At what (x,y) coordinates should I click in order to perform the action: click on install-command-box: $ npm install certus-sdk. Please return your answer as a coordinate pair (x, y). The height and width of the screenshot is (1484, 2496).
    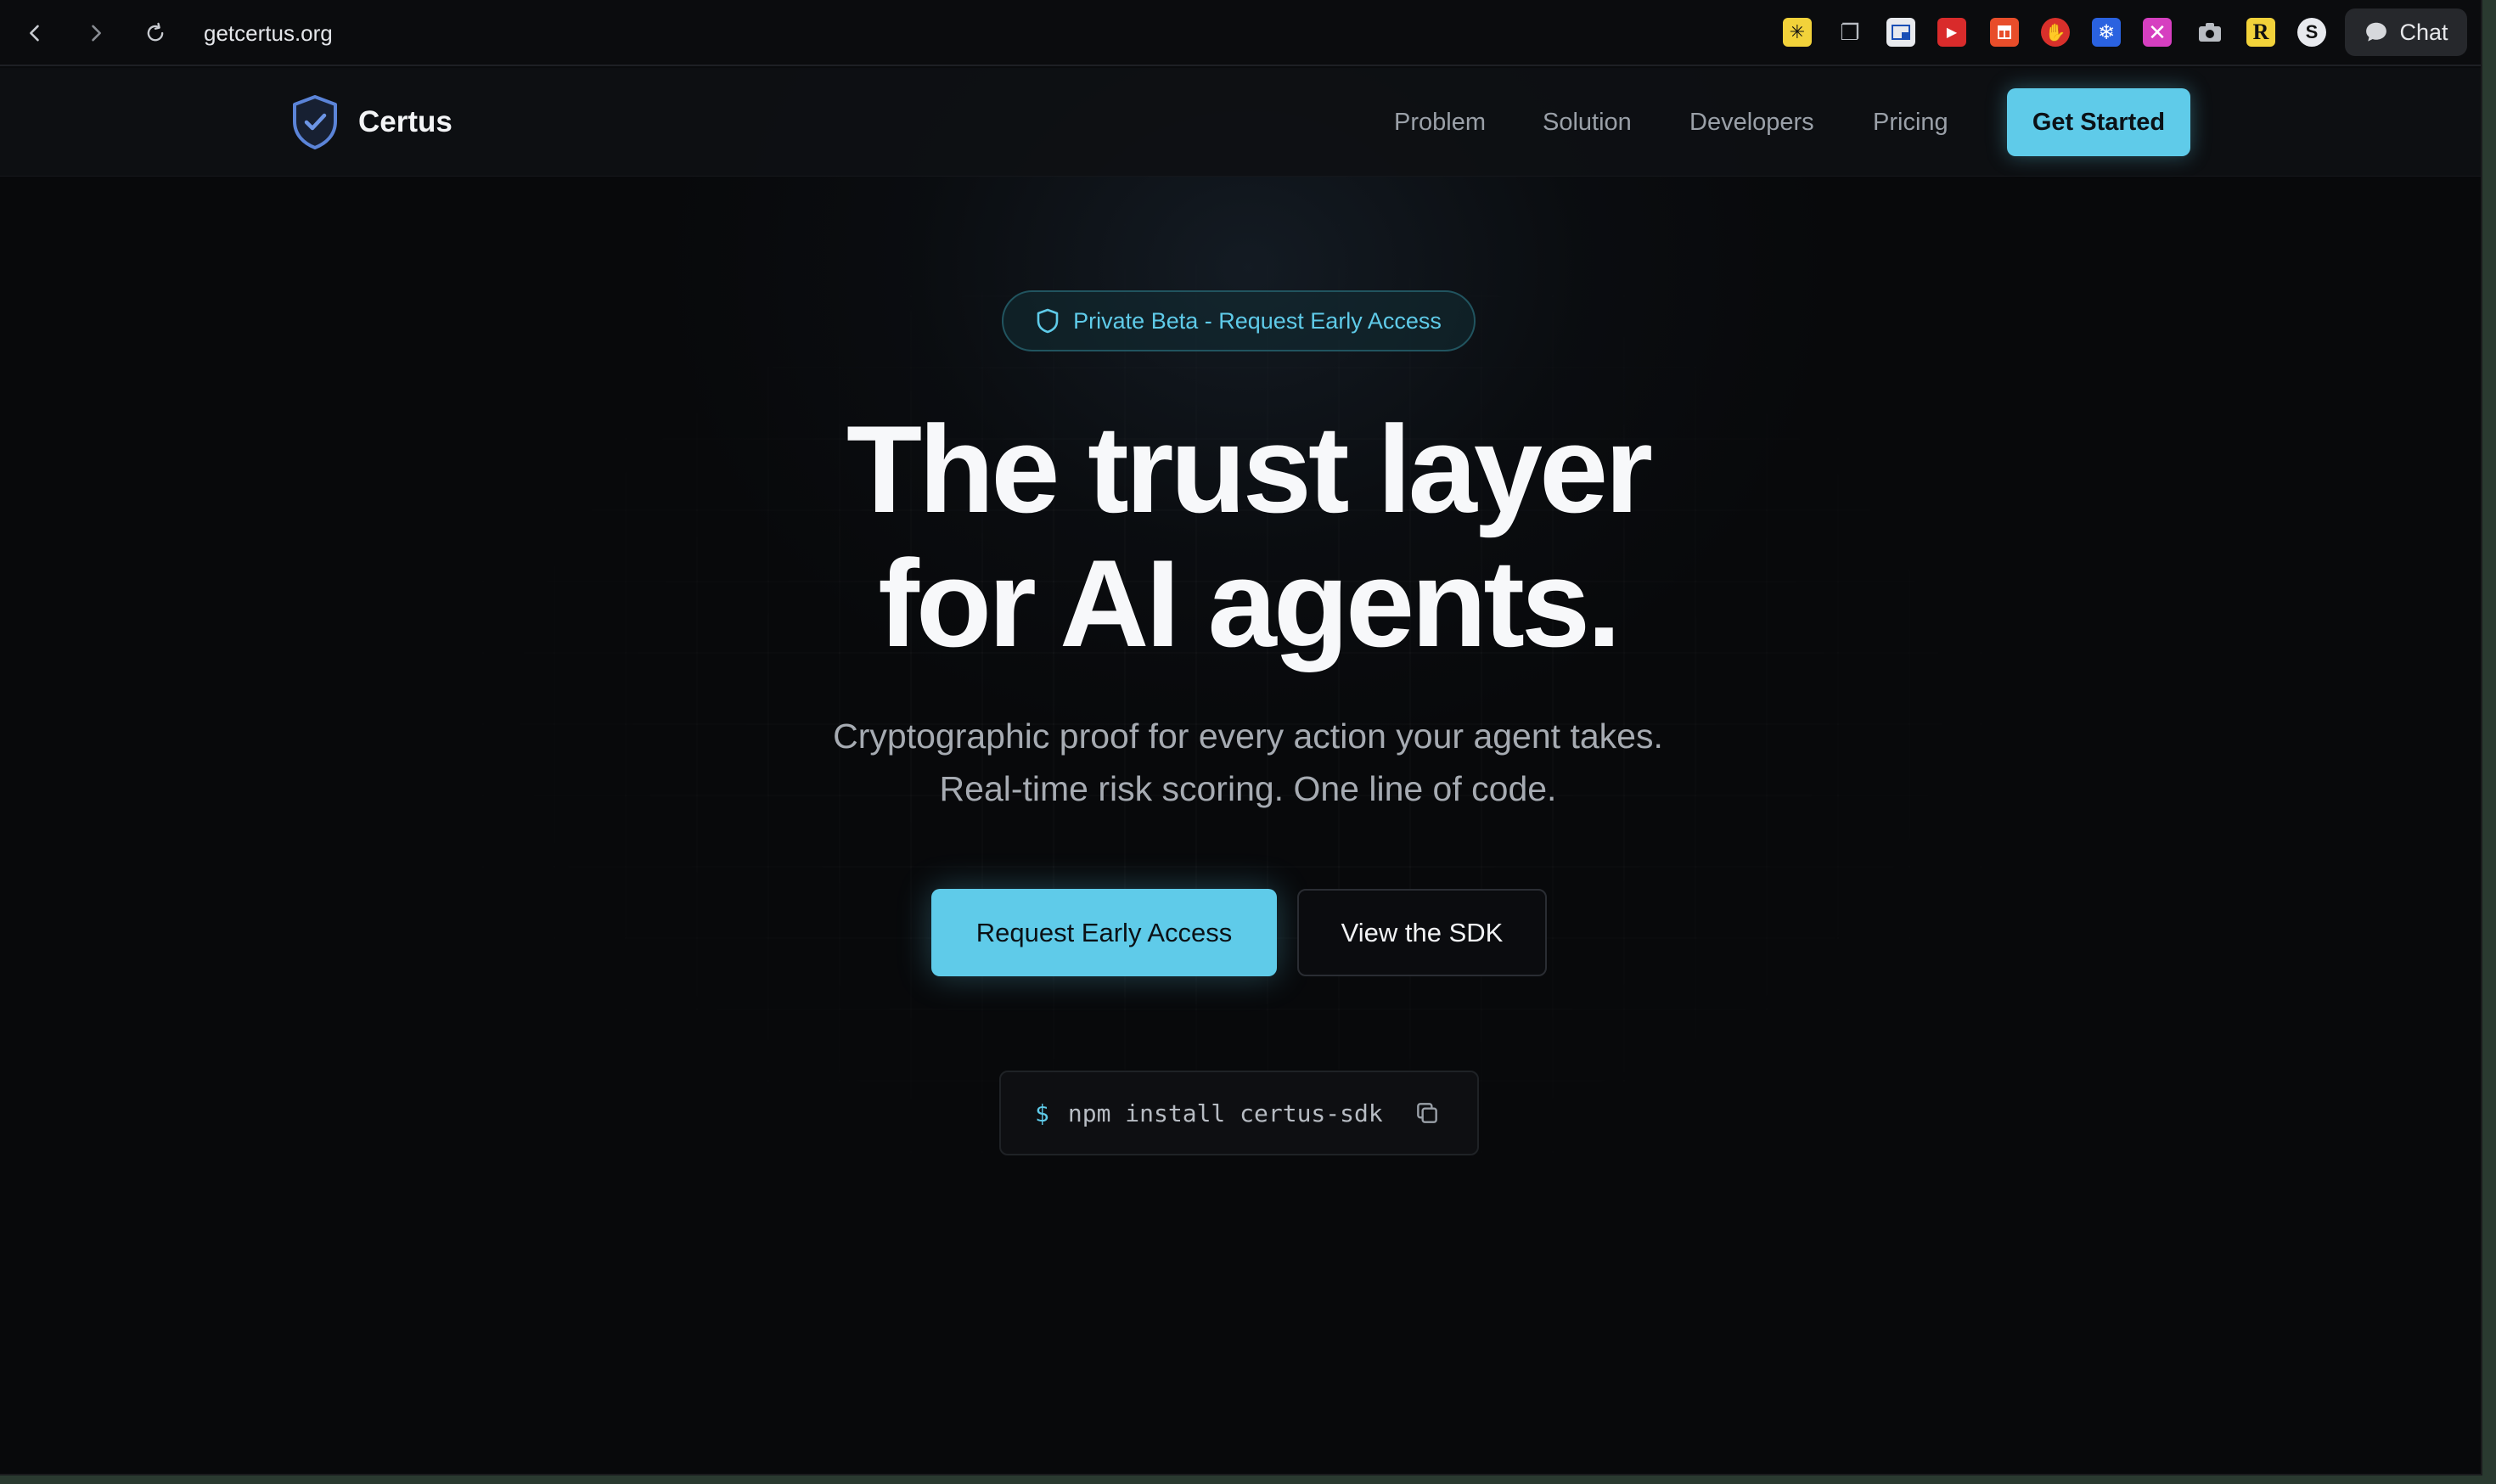
    Looking at the image, I should click on (1239, 1113).